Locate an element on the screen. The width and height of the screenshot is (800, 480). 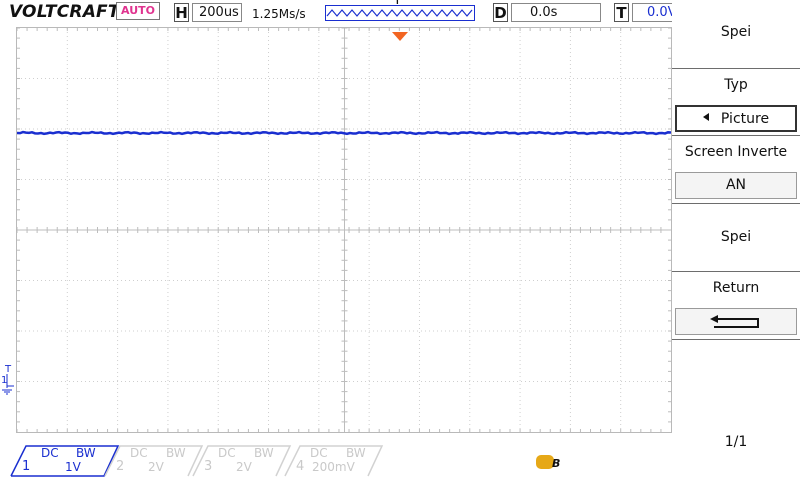
type-selector: Picture is located at coordinates (736, 118).